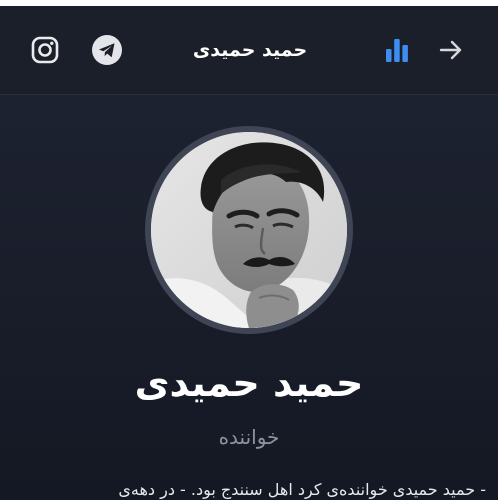 The height and width of the screenshot is (500, 500). What do you see at coordinates (249, 383) in the screenshot?
I see `artist-name: حمید حمیدی` at bounding box center [249, 383].